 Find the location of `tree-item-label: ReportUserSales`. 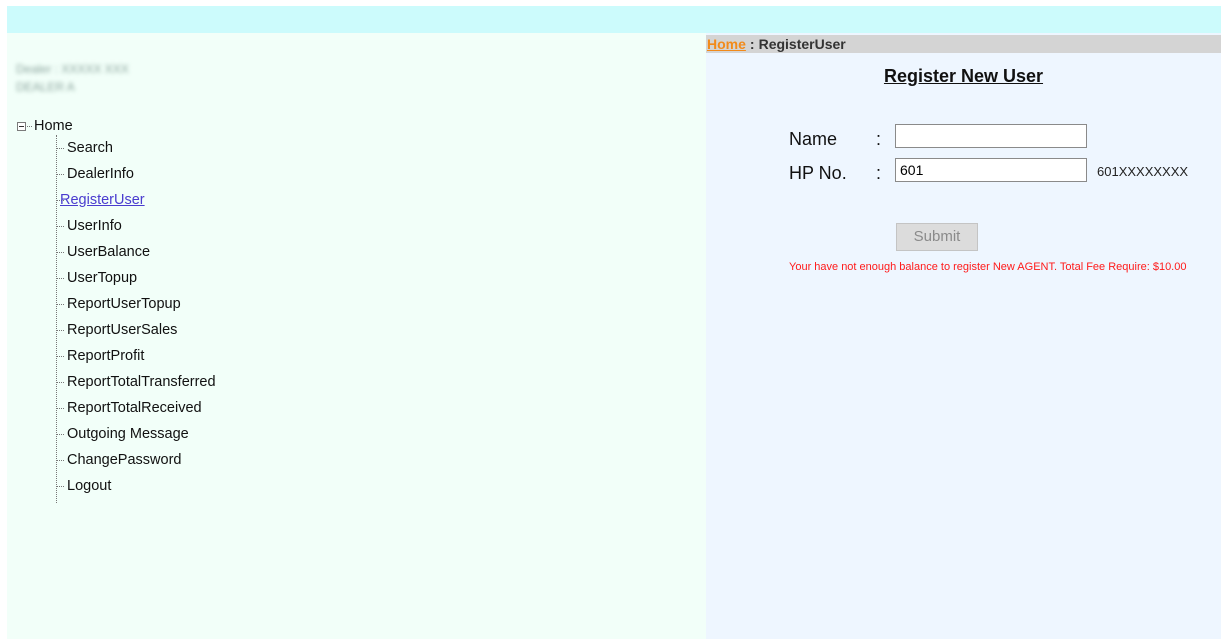

tree-item-label: ReportUserSales is located at coordinates (122, 330).